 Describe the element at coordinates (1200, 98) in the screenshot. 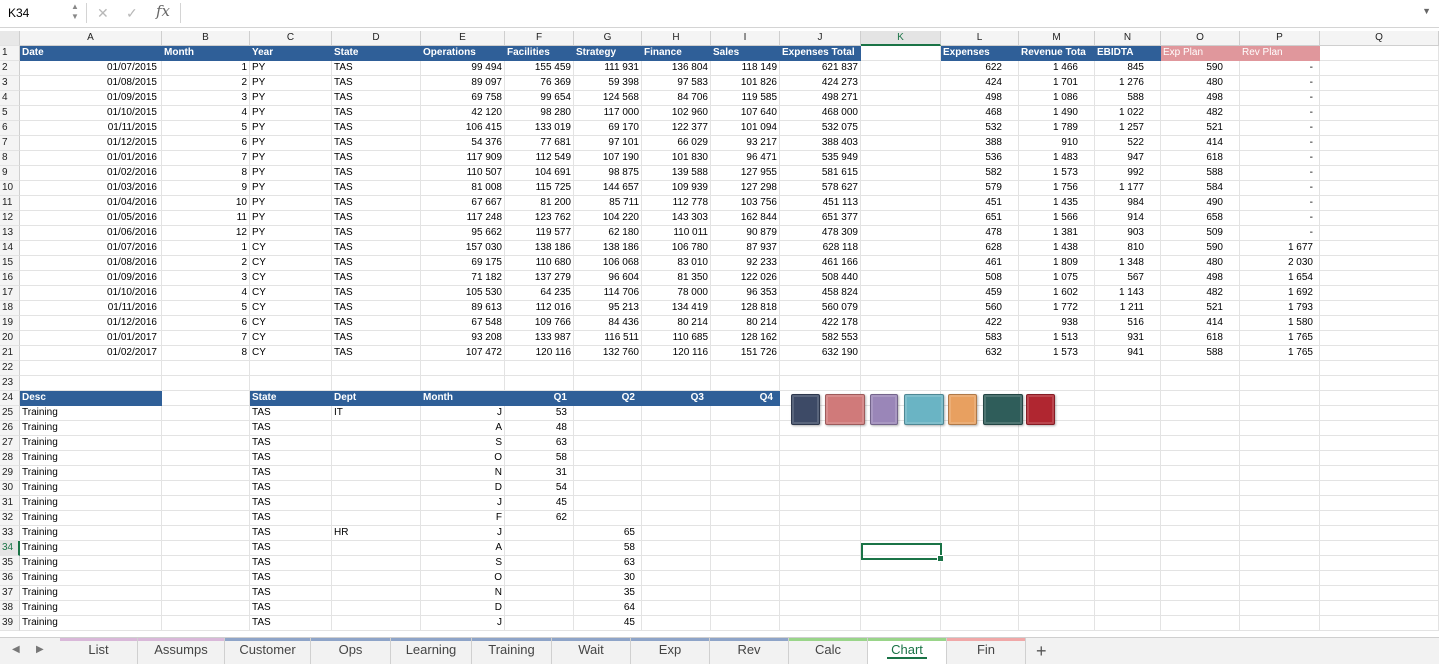

I see `cell-o4: 498` at that location.